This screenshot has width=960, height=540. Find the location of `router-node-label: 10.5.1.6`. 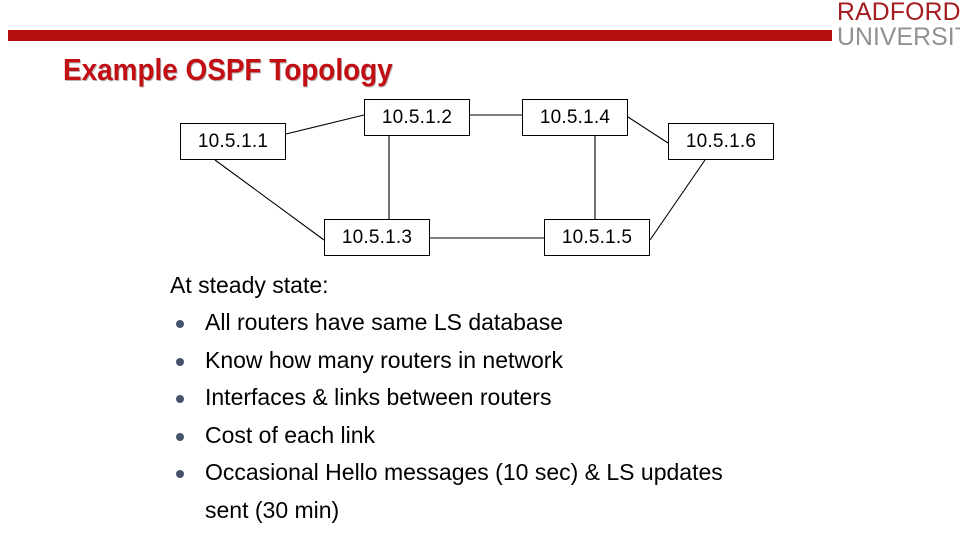

router-node-label: 10.5.1.6 is located at coordinates (721, 141).